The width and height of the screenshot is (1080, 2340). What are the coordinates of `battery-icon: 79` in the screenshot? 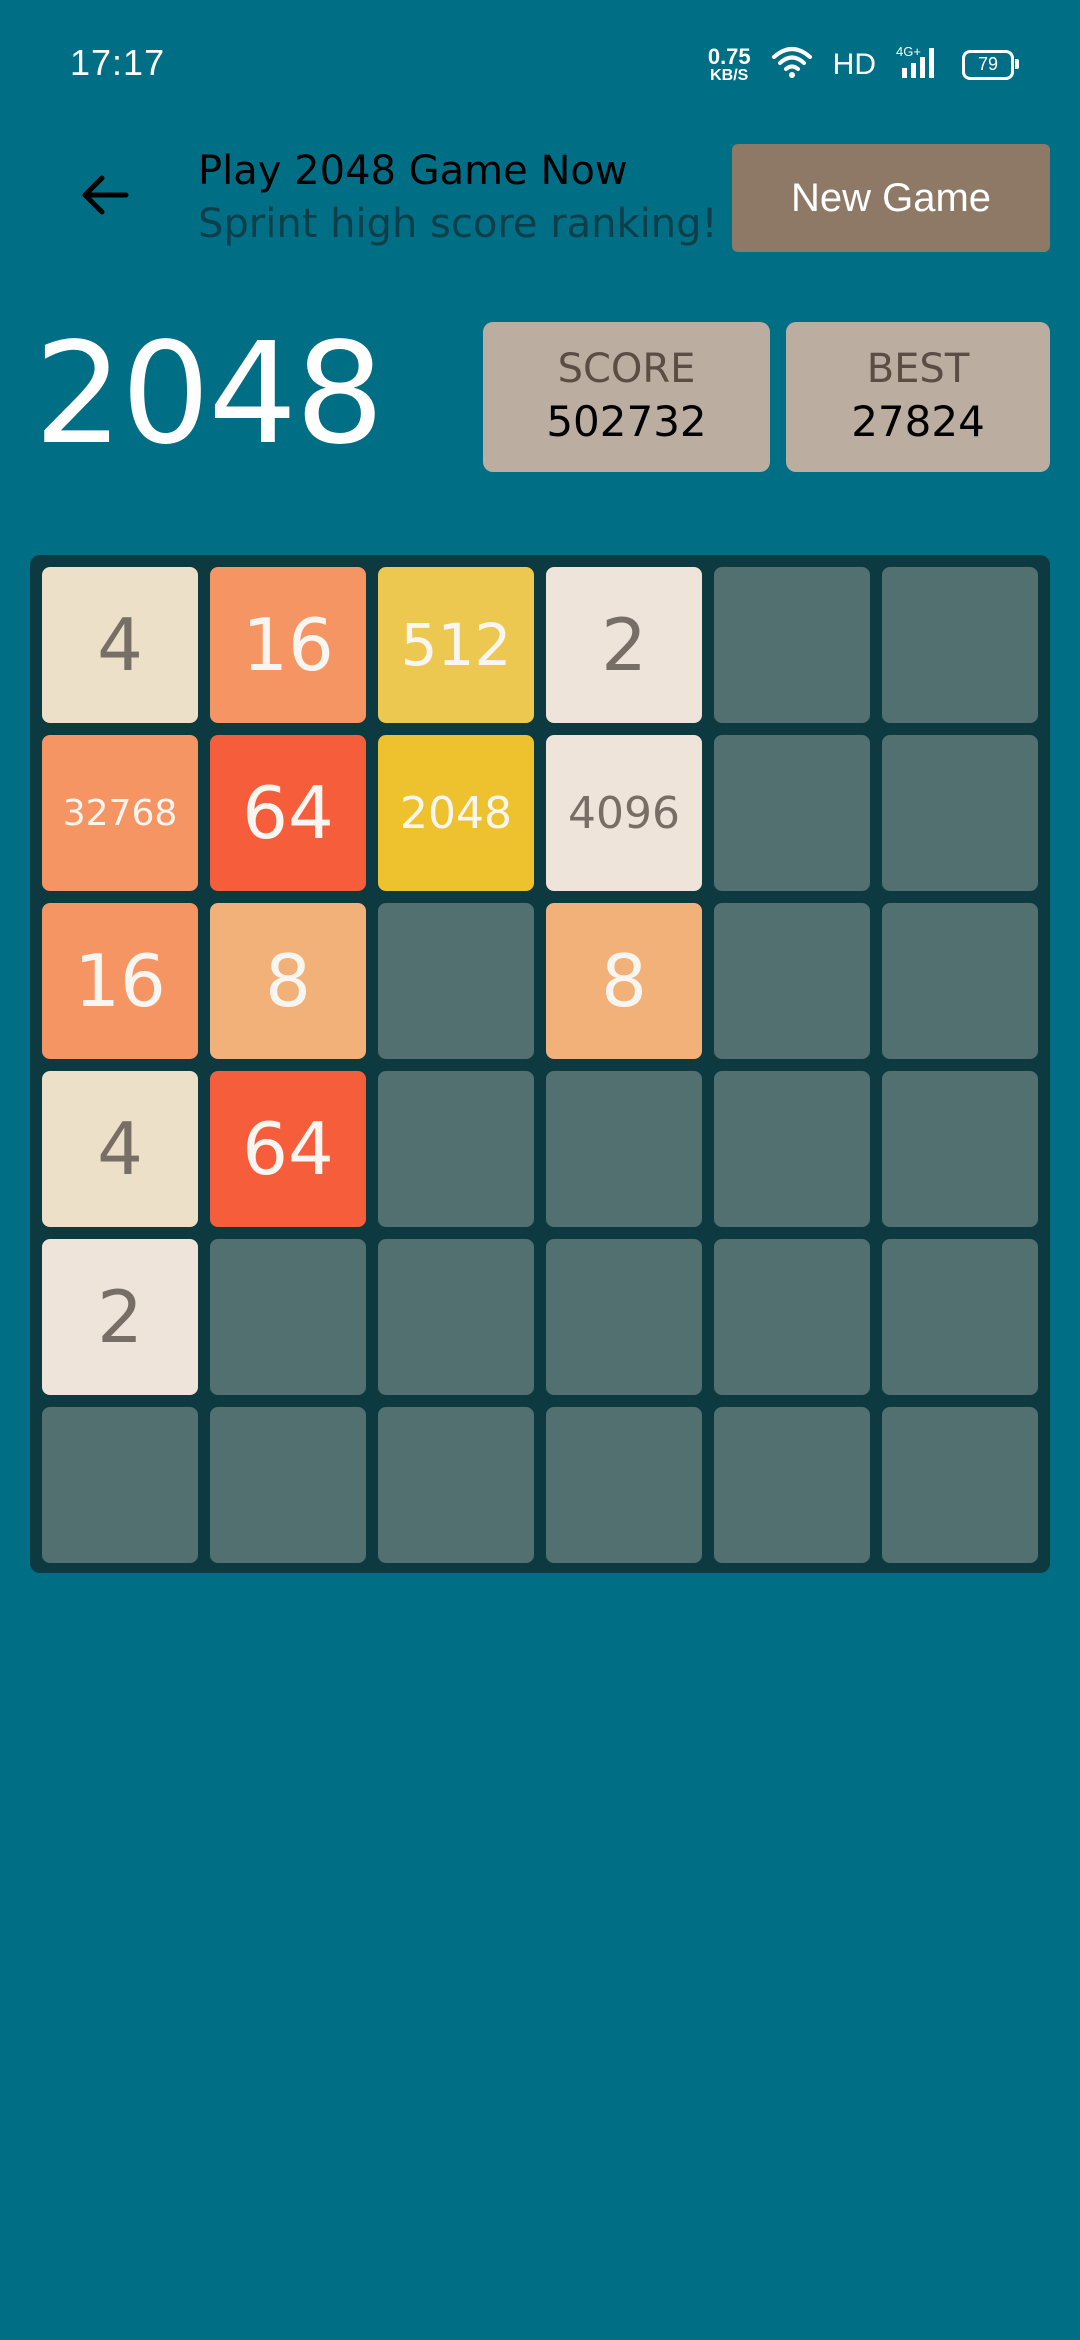 It's located at (990, 64).